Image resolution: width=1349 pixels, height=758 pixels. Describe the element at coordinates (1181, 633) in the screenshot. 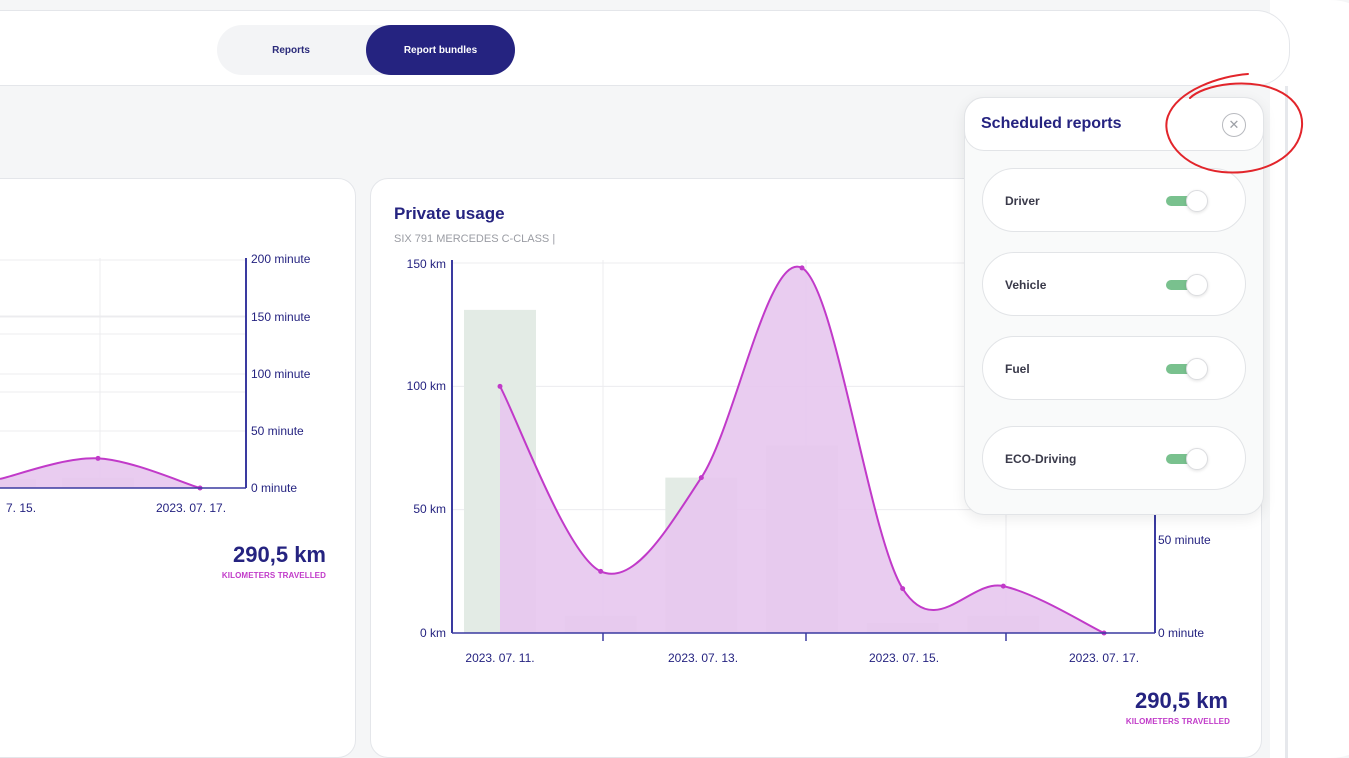

I see `main-right-y-tick-label: 0 minute` at that location.